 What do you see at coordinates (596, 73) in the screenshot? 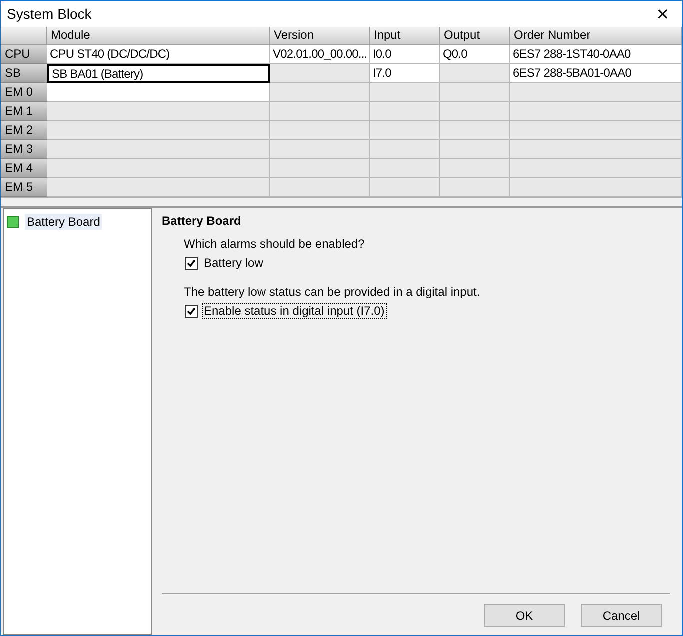
I see `table-cell: 6ES7 288-5BA01-0AA0` at bounding box center [596, 73].